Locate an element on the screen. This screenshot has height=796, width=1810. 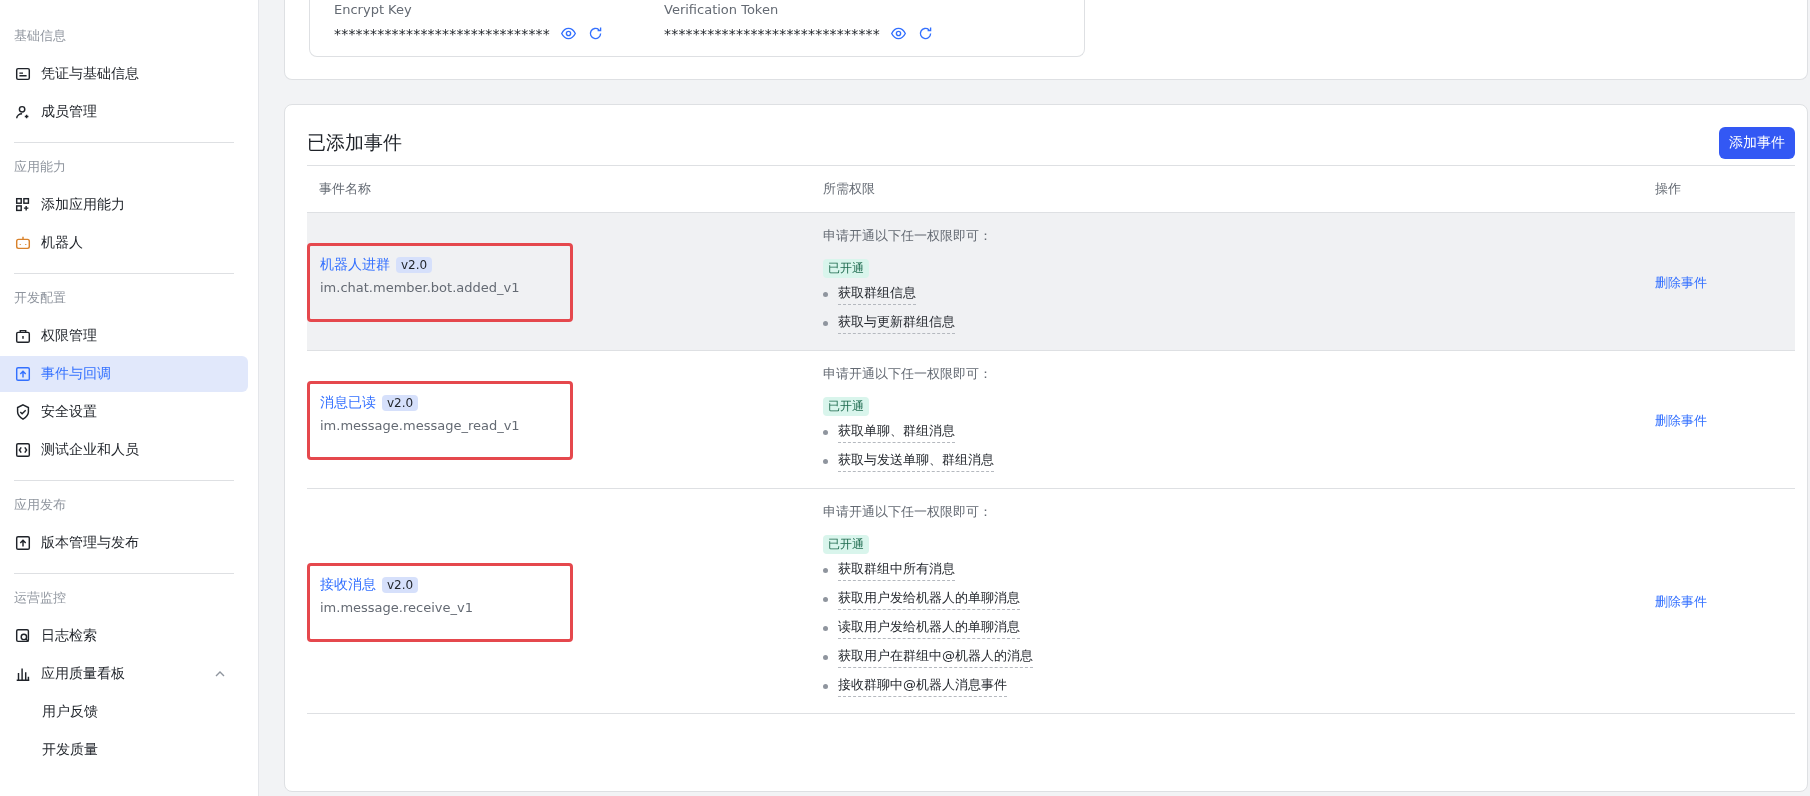
sidebar-group-label: 应用能力 is located at coordinates (40, 167).